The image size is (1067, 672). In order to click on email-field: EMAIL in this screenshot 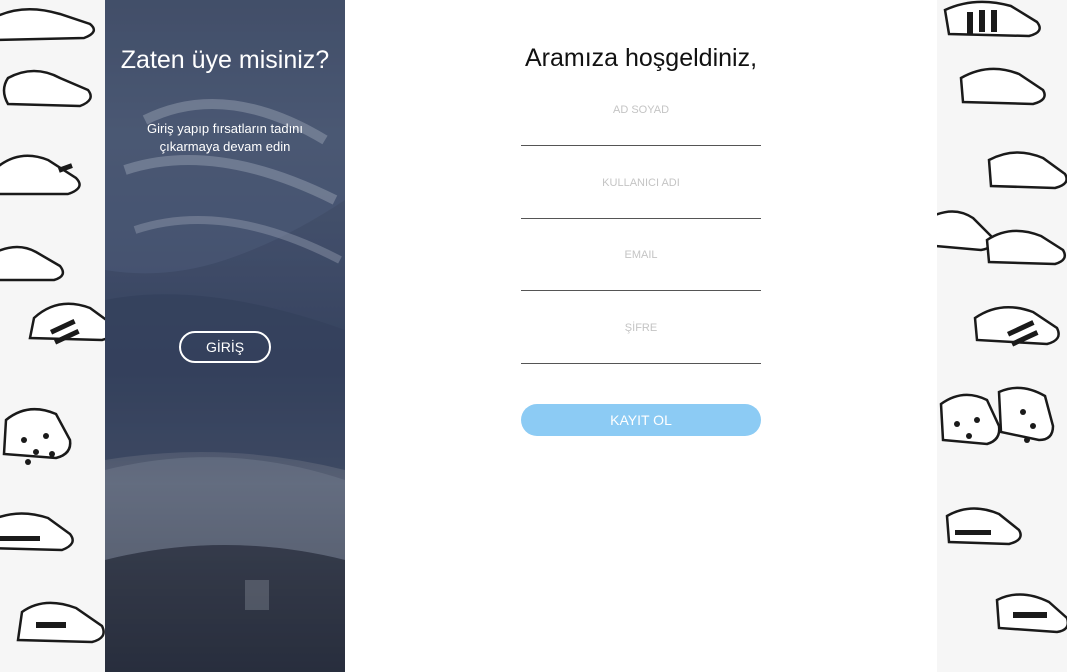, I will do `click(641, 270)`.